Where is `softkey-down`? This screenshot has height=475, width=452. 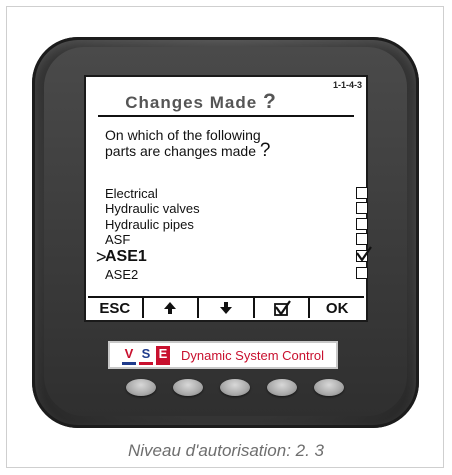
softkey-down is located at coordinates (227, 308).